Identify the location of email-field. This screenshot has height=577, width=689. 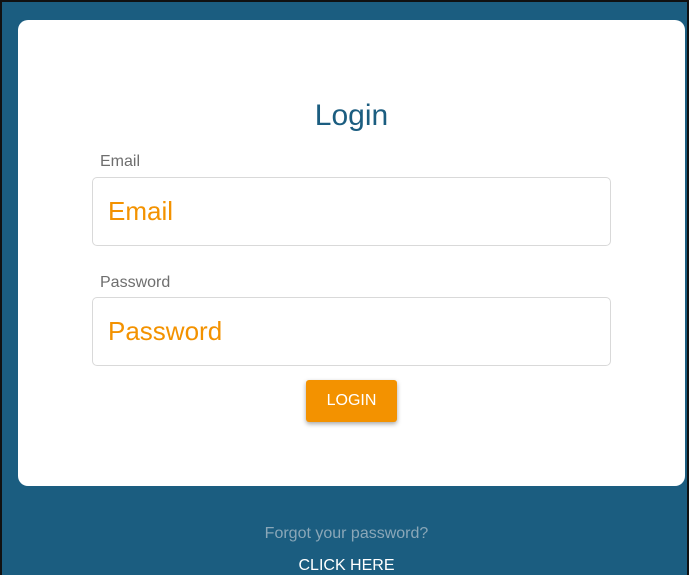
(351, 211).